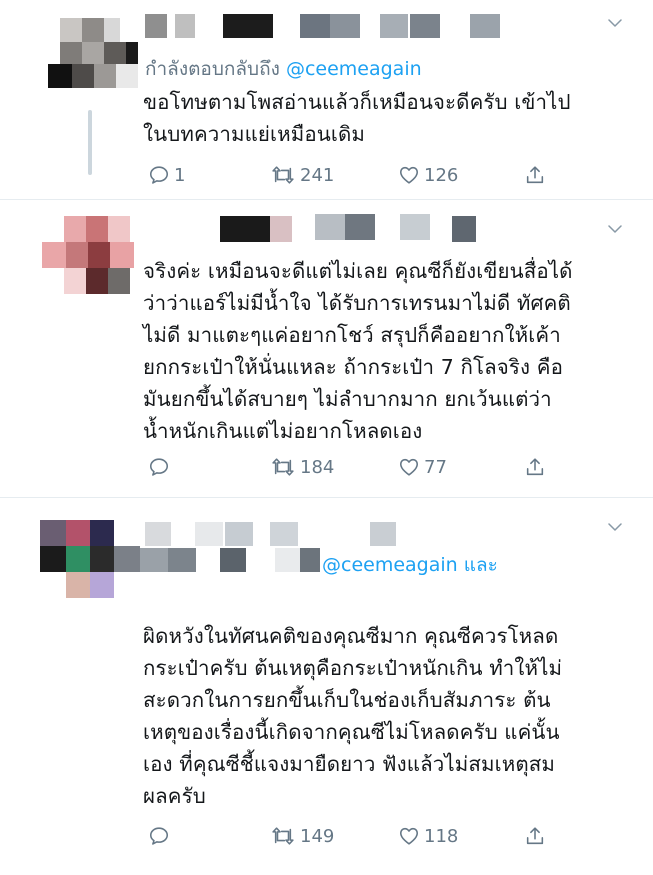 This screenshot has width=653, height=875. I want to click on tweet-actions: 1 241 126, so click(350, 175).